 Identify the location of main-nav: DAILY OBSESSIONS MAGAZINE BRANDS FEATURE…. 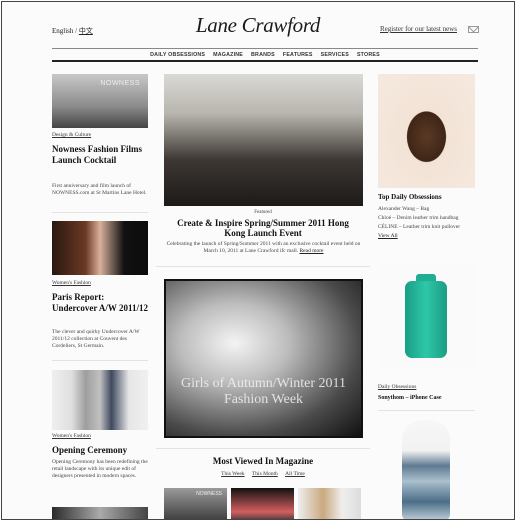
(265, 55).